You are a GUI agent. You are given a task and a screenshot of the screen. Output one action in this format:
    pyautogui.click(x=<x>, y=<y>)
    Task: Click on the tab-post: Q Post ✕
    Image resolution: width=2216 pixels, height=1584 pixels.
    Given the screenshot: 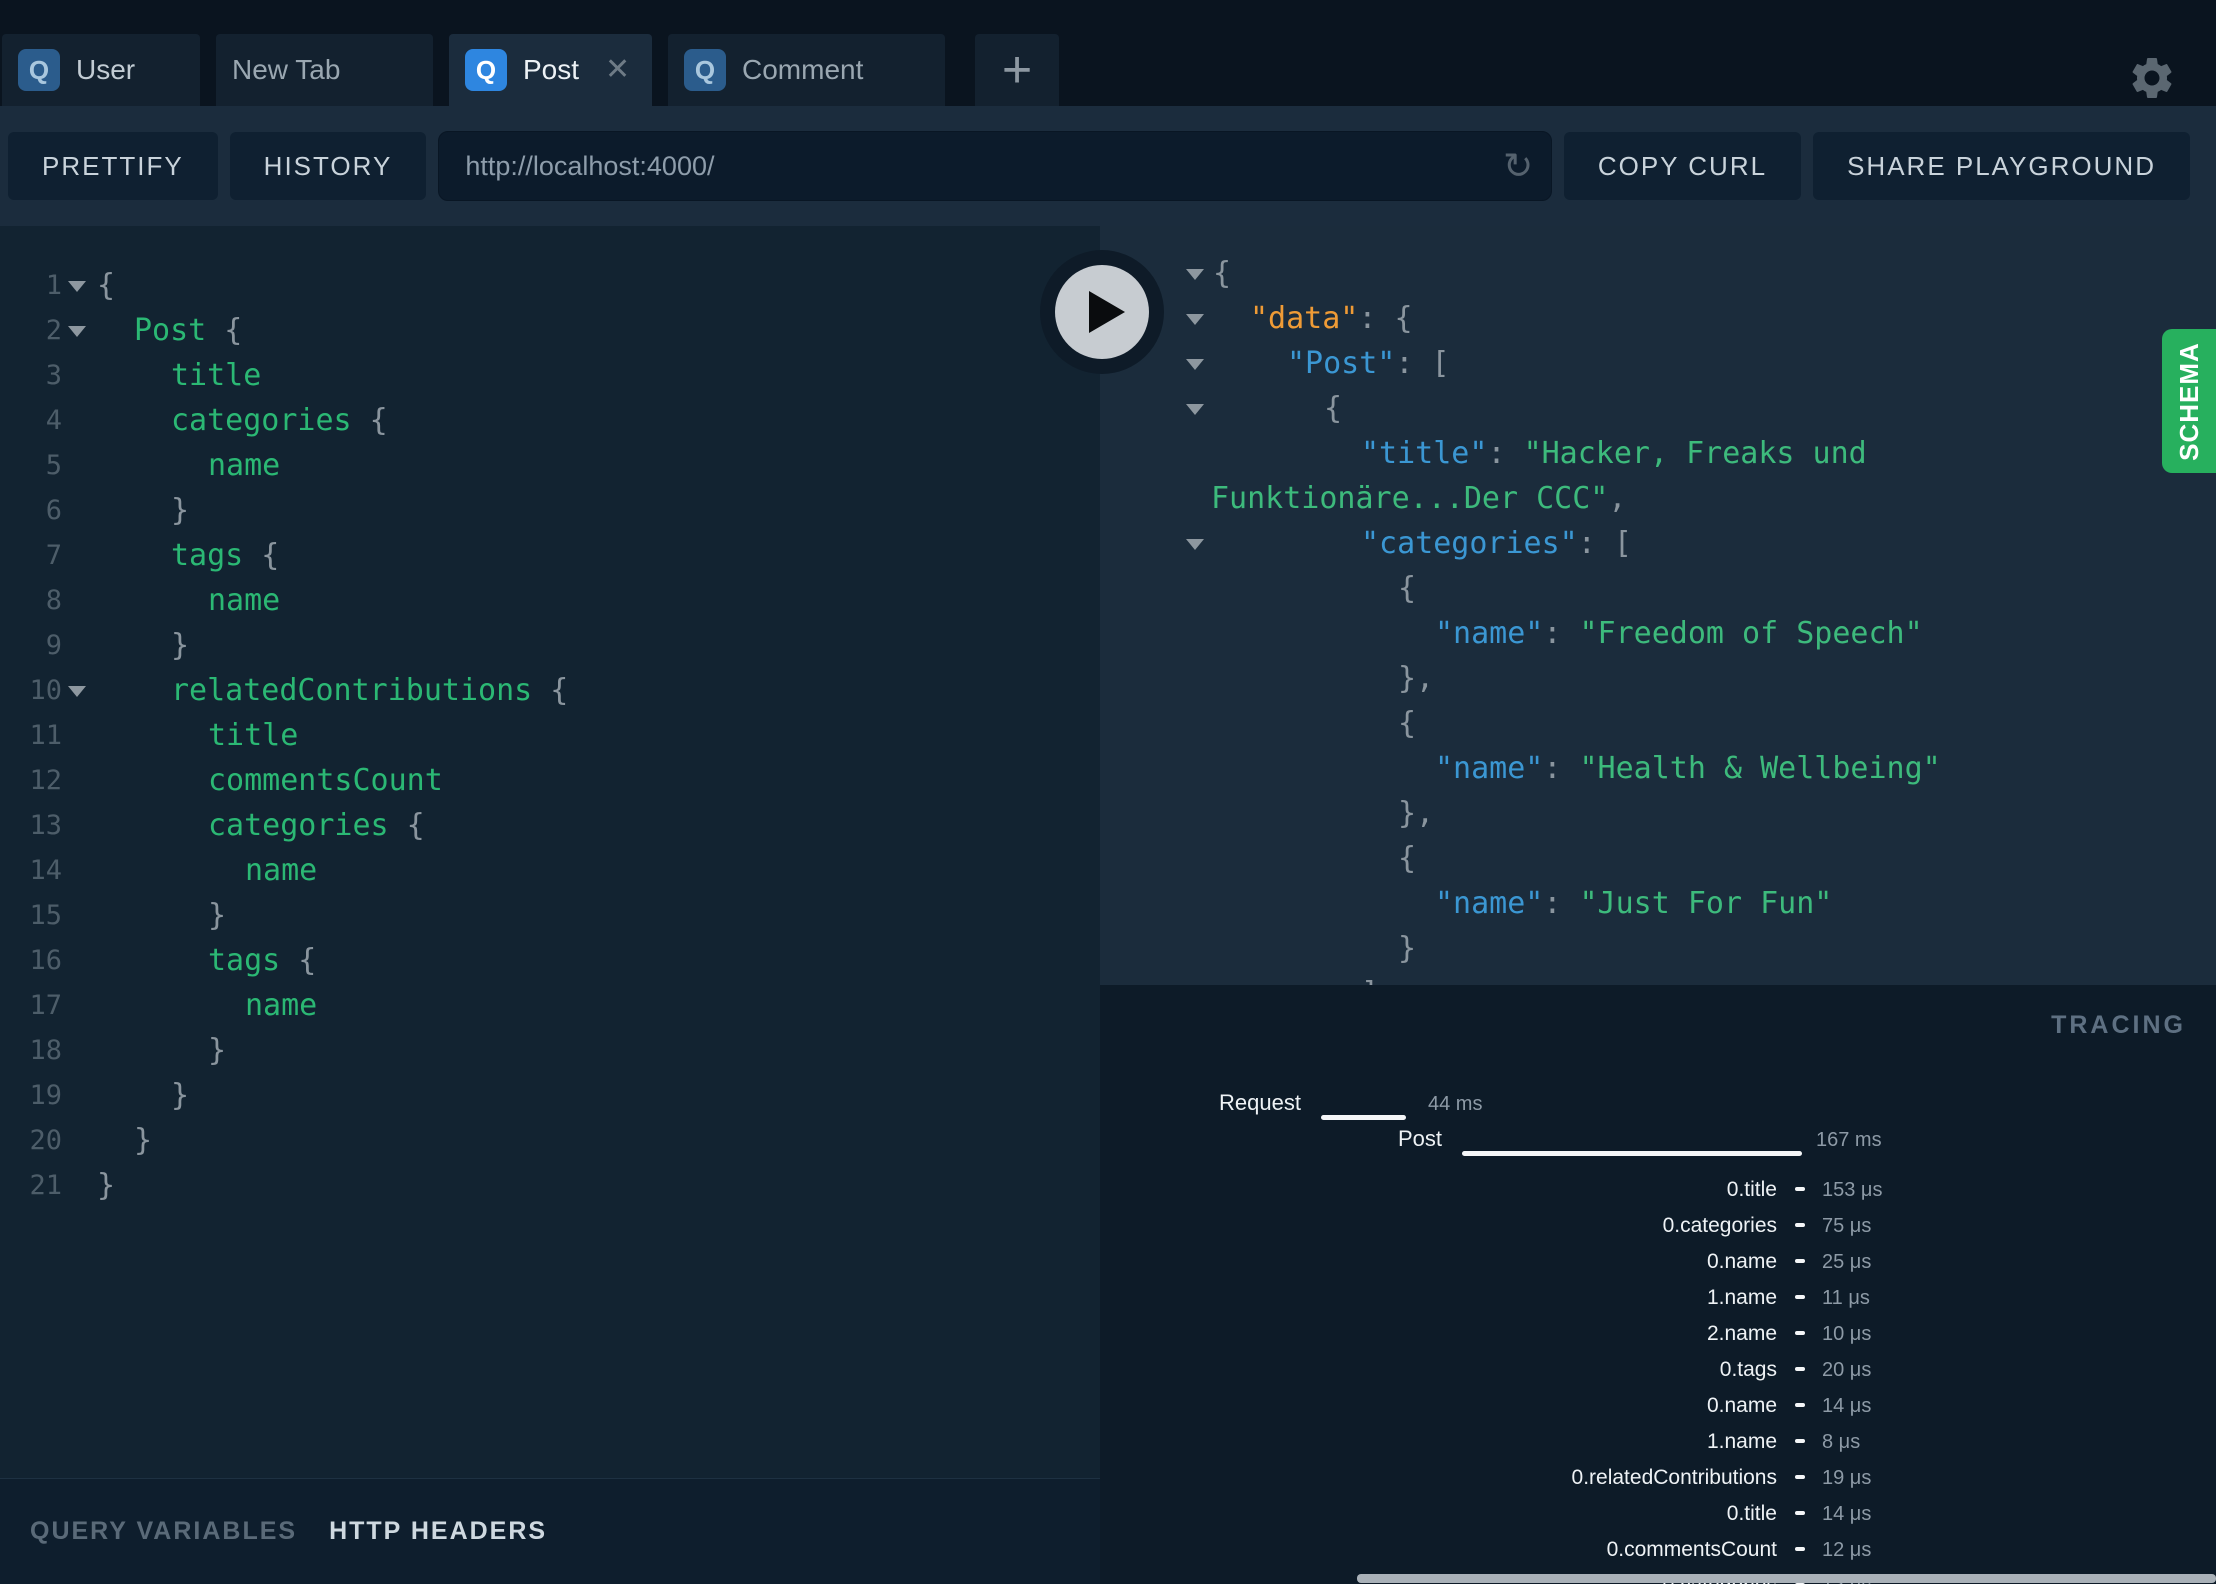 What is the action you would take?
    pyautogui.click(x=550, y=70)
    